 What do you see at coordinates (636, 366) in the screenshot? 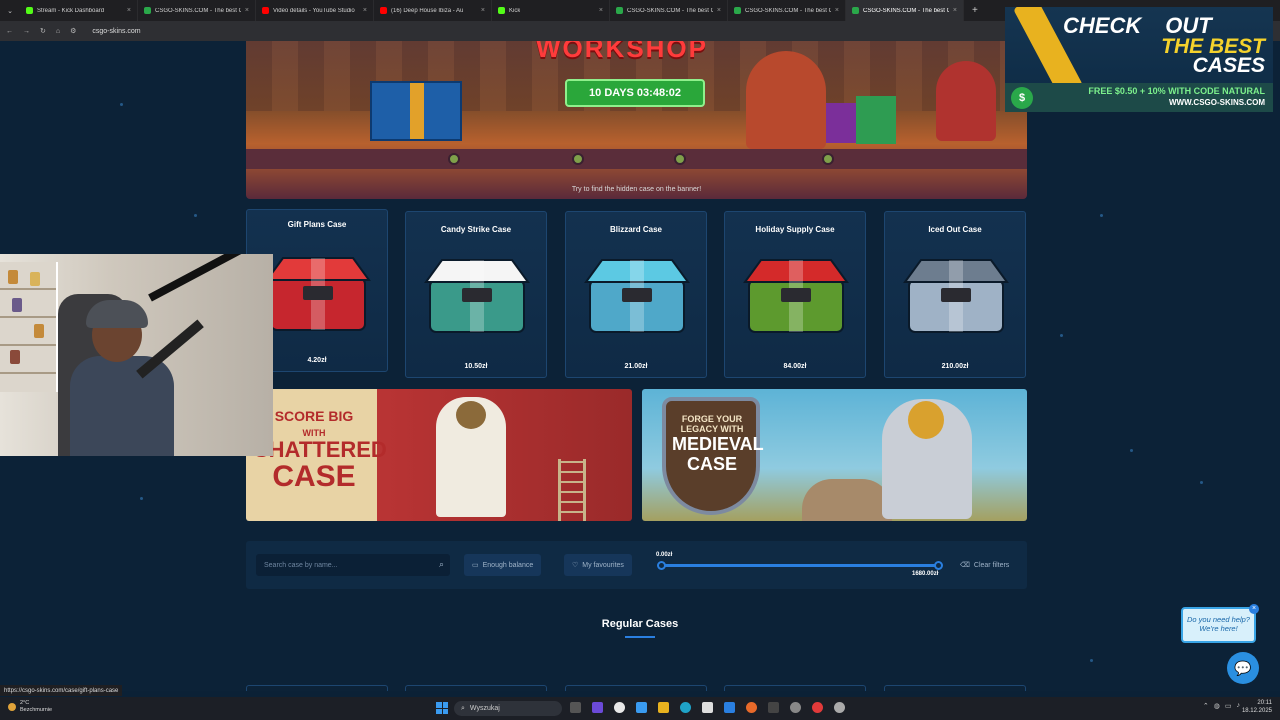
I see `case-price: 21.00zł` at bounding box center [636, 366].